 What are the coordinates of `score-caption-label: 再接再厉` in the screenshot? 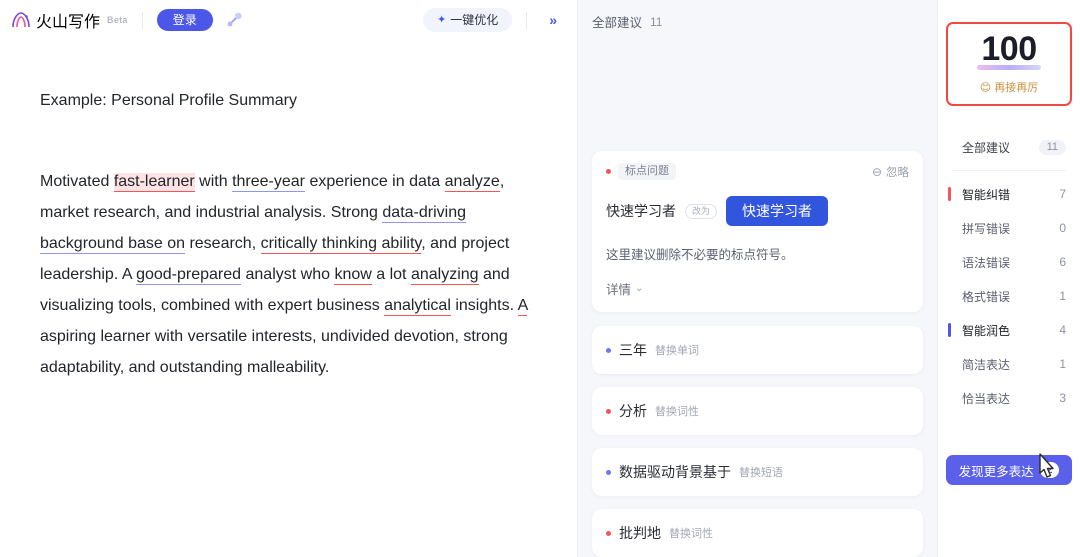 It's located at (1016, 88).